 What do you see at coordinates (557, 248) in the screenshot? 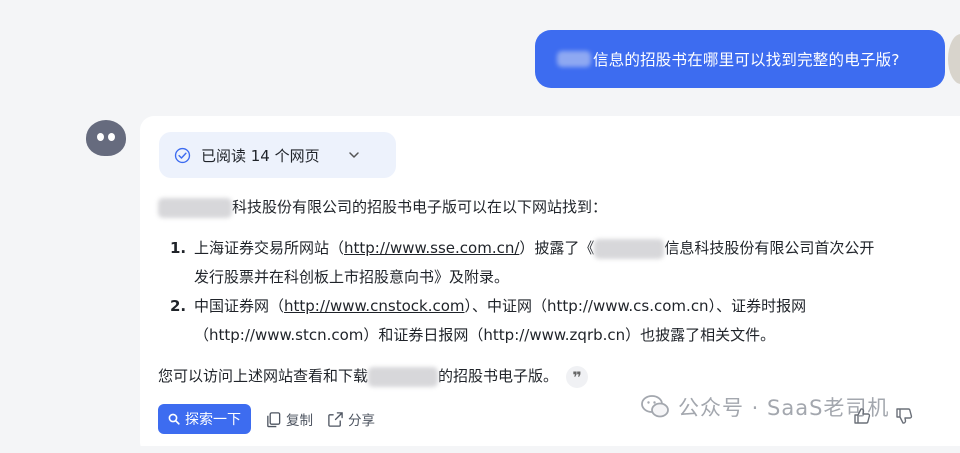
I see `list-item-text: ）披露了《` at bounding box center [557, 248].